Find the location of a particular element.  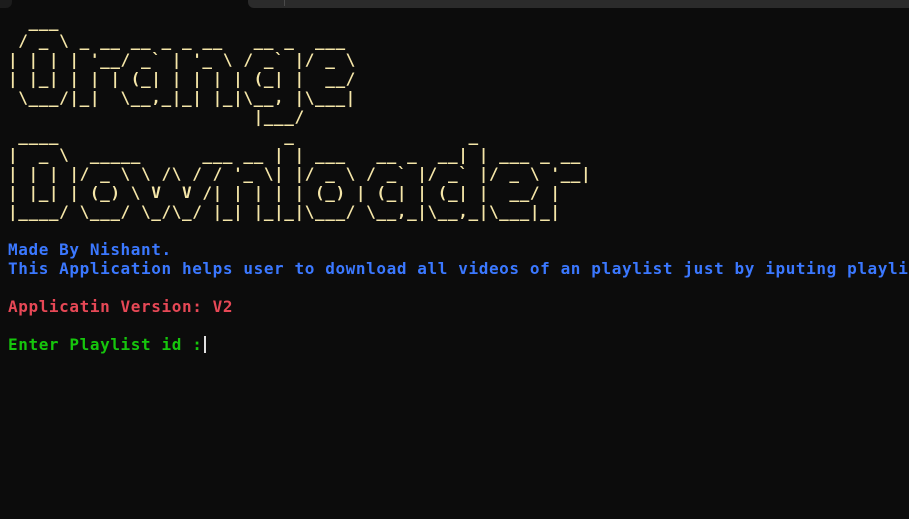

banner-line: | |_| | | | (_| | | | | (_| | __/ is located at coordinates (182, 78).